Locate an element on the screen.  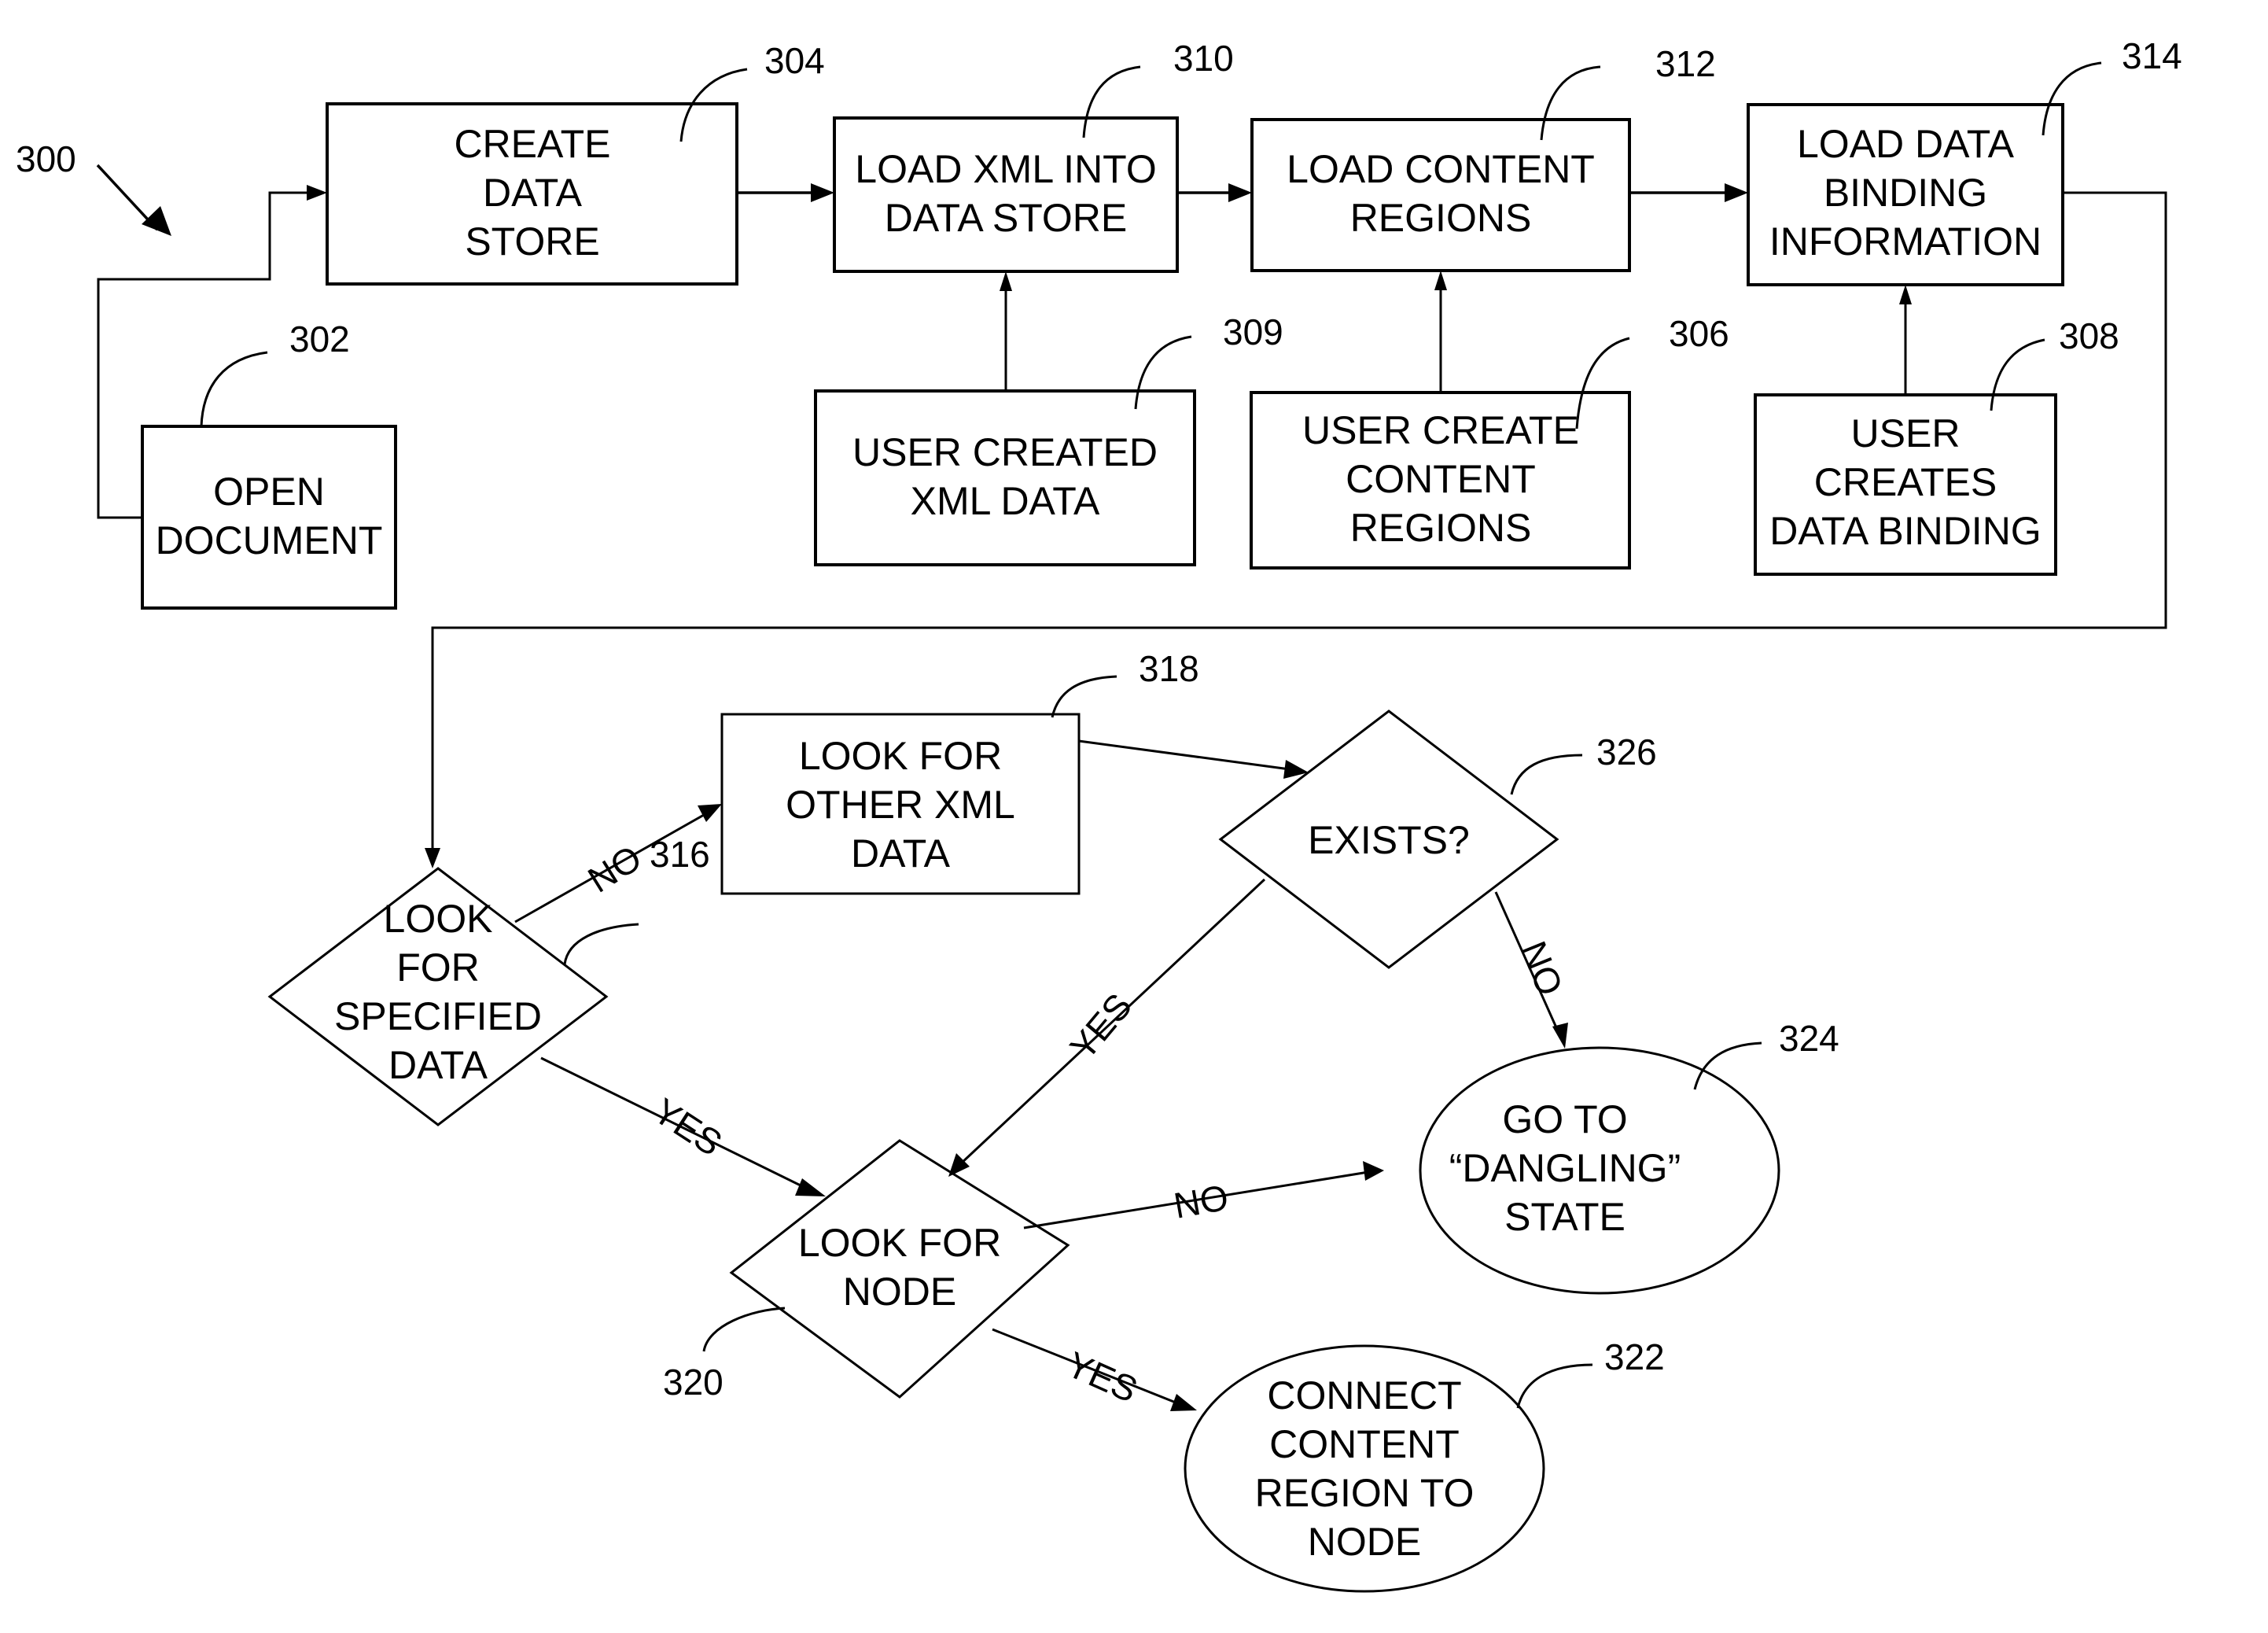
node-load-xml: LOAD XML INTO DATA STORE is located at coordinates (1006, 194).